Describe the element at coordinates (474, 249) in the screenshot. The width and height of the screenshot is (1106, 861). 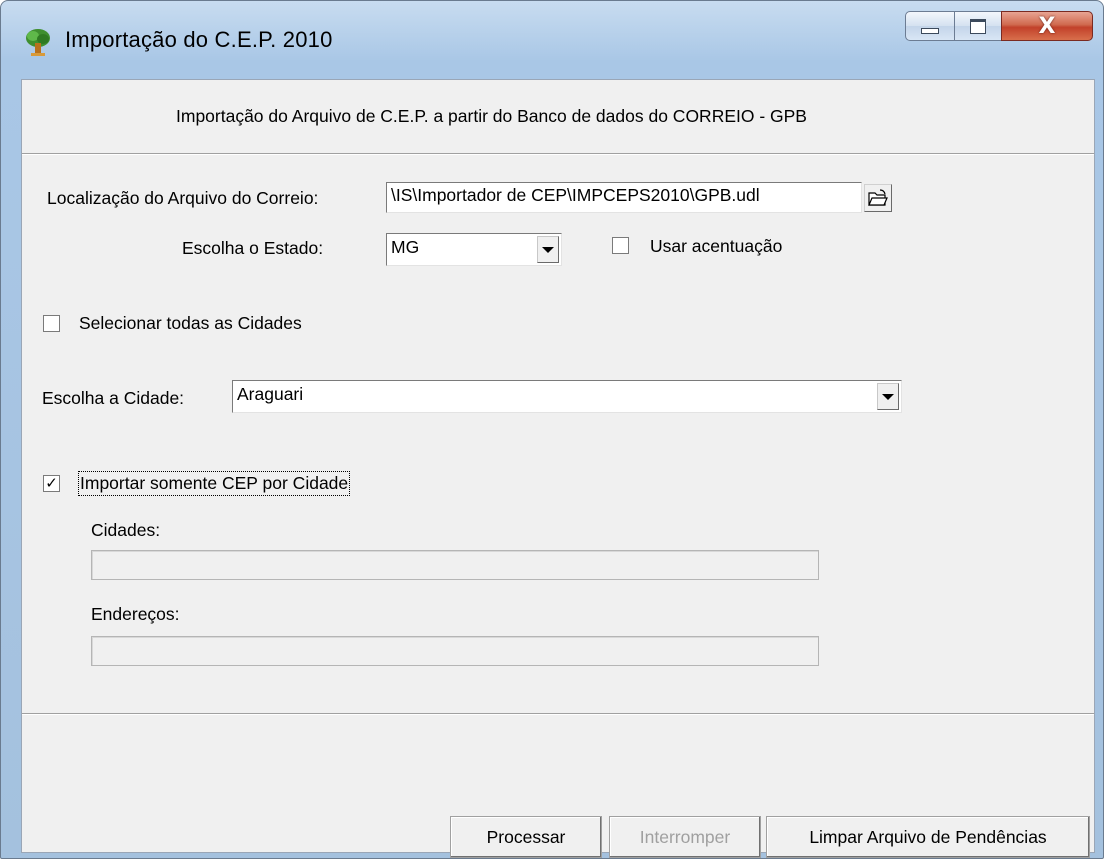
I see `state-select: MG` at that location.